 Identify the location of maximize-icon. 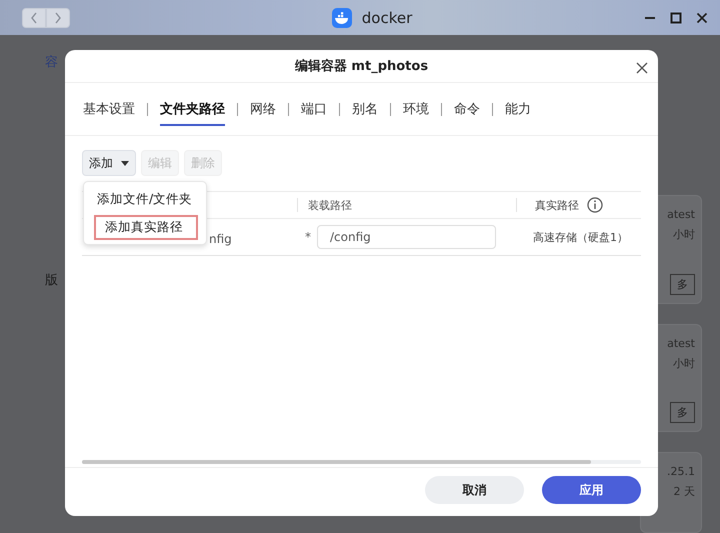
(676, 18).